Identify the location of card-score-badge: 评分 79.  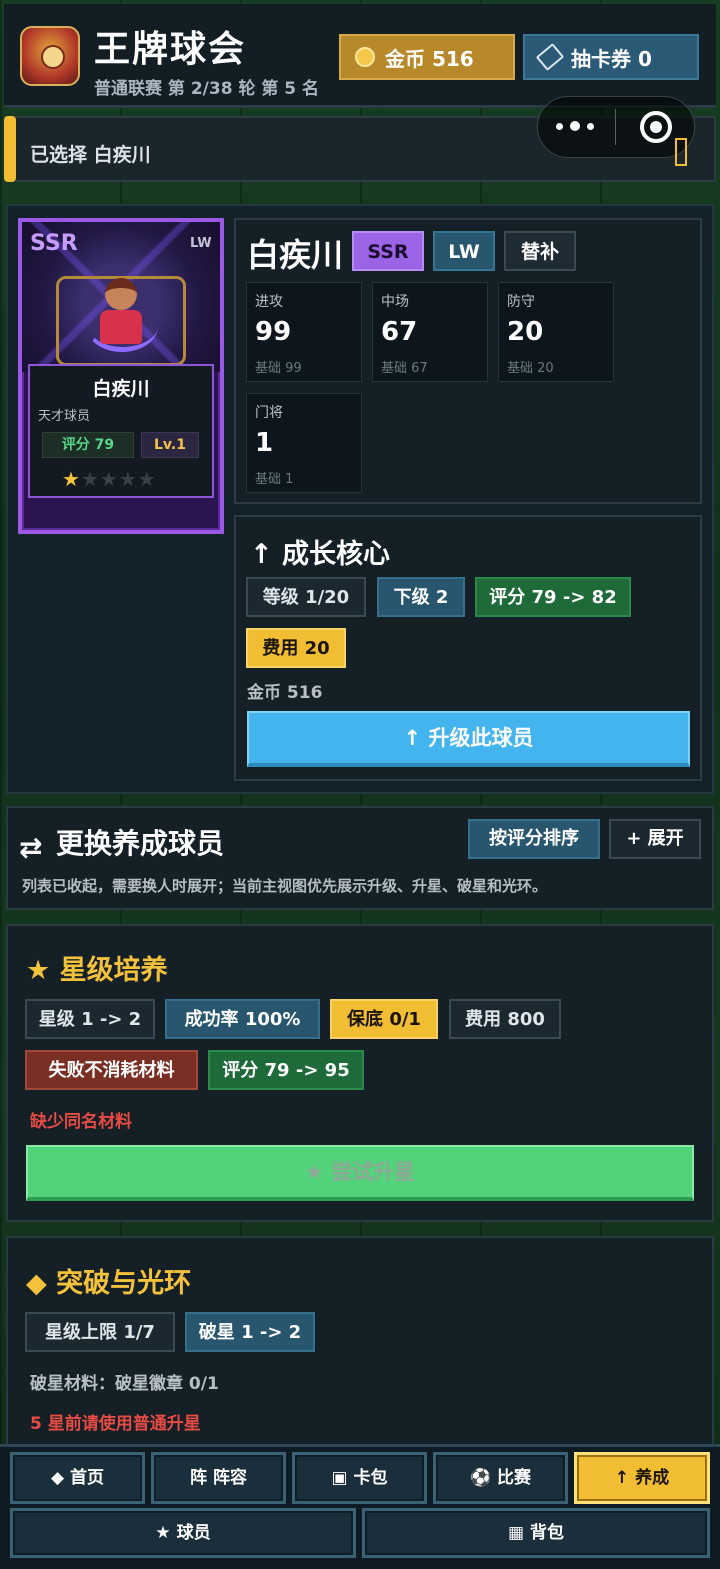
(88, 445).